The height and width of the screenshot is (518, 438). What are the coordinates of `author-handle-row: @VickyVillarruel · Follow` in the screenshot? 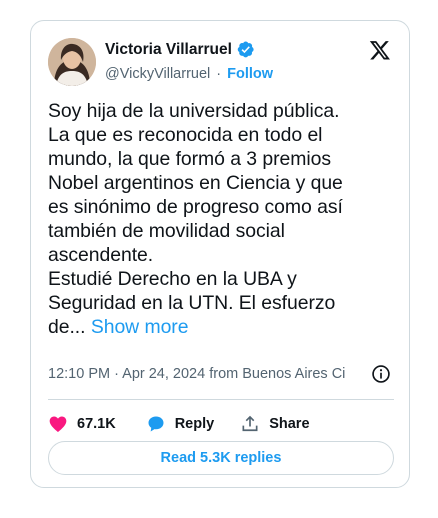 It's located at (189, 74).